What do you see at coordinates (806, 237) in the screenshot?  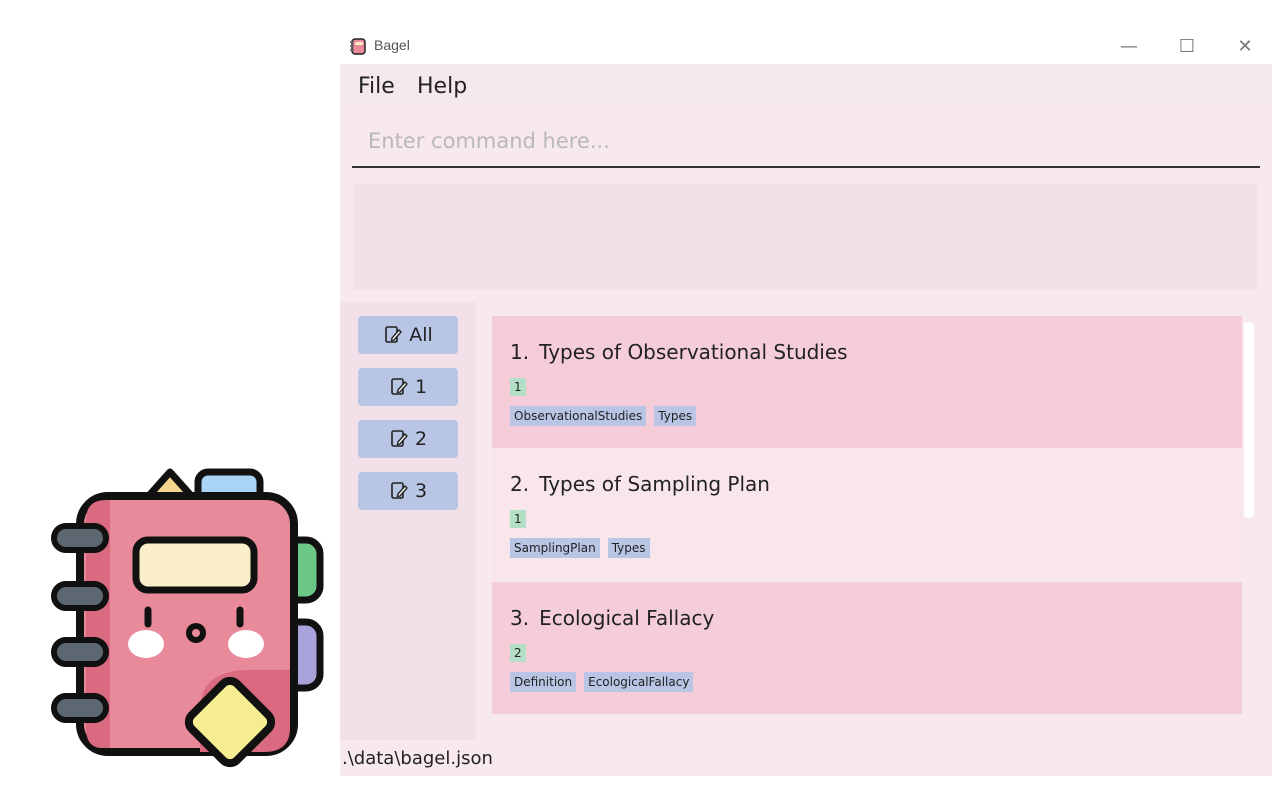 I see `result-display` at bounding box center [806, 237].